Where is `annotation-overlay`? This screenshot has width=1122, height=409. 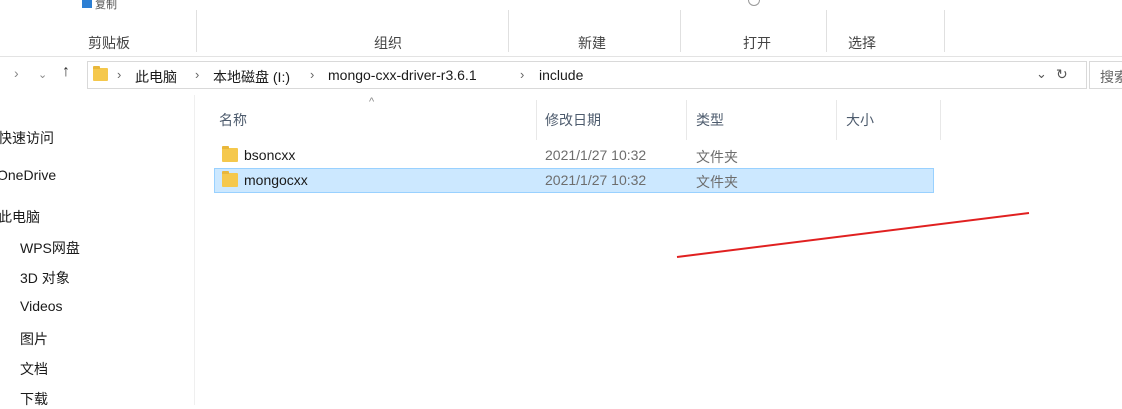 annotation-overlay is located at coordinates (853, 235).